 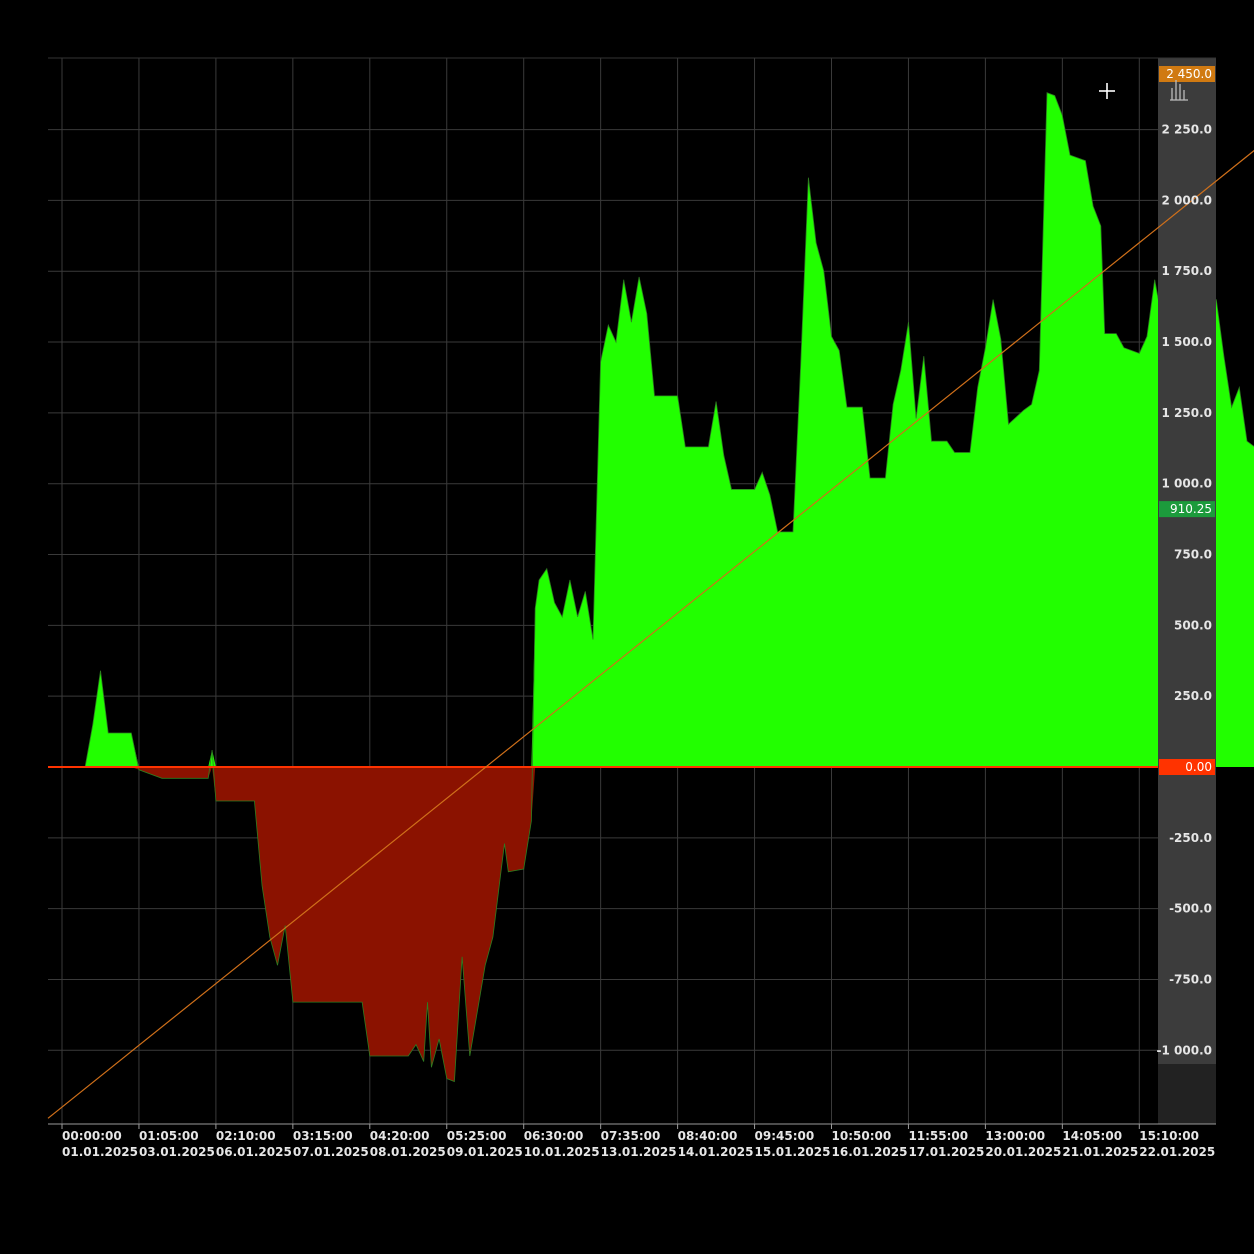 What do you see at coordinates (246, 1136) in the screenshot?
I see `x-tick-time: 02:10:00` at bounding box center [246, 1136].